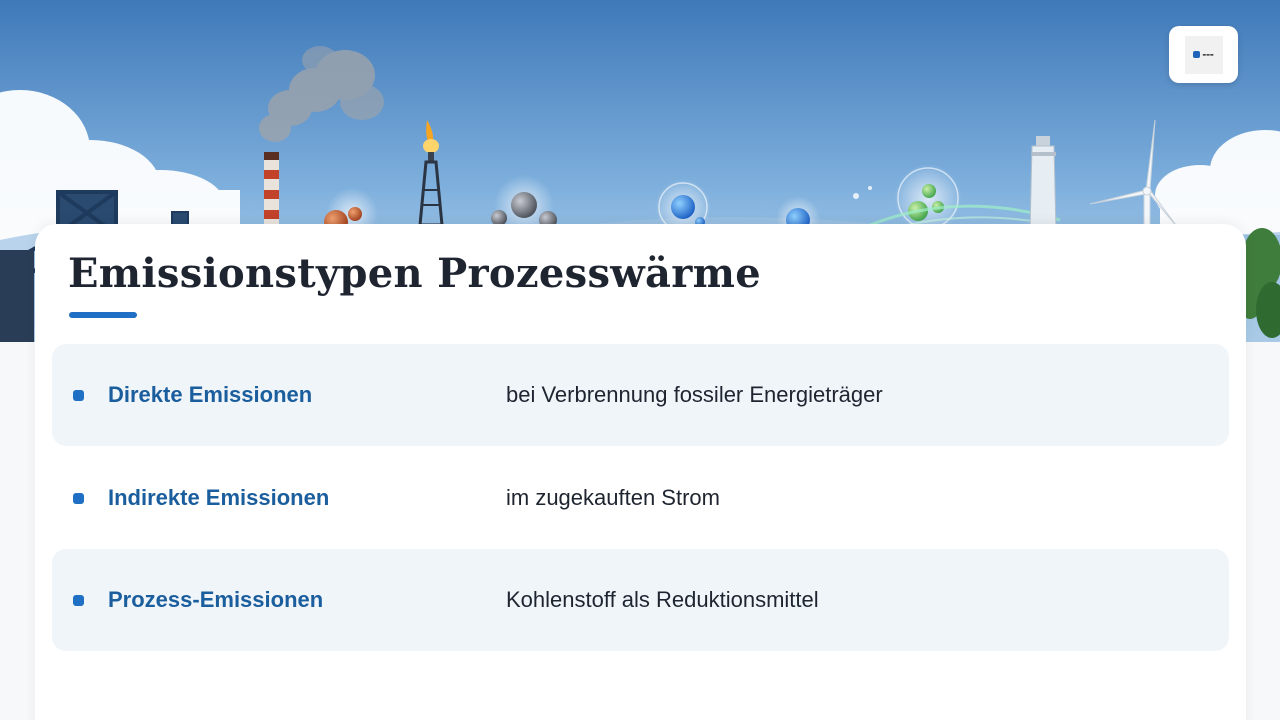 The height and width of the screenshot is (720, 1280). What do you see at coordinates (216, 599) in the screenshot?
I see `emission-type-label: Prozess-Emissionen` at bounding box center [216, 599].